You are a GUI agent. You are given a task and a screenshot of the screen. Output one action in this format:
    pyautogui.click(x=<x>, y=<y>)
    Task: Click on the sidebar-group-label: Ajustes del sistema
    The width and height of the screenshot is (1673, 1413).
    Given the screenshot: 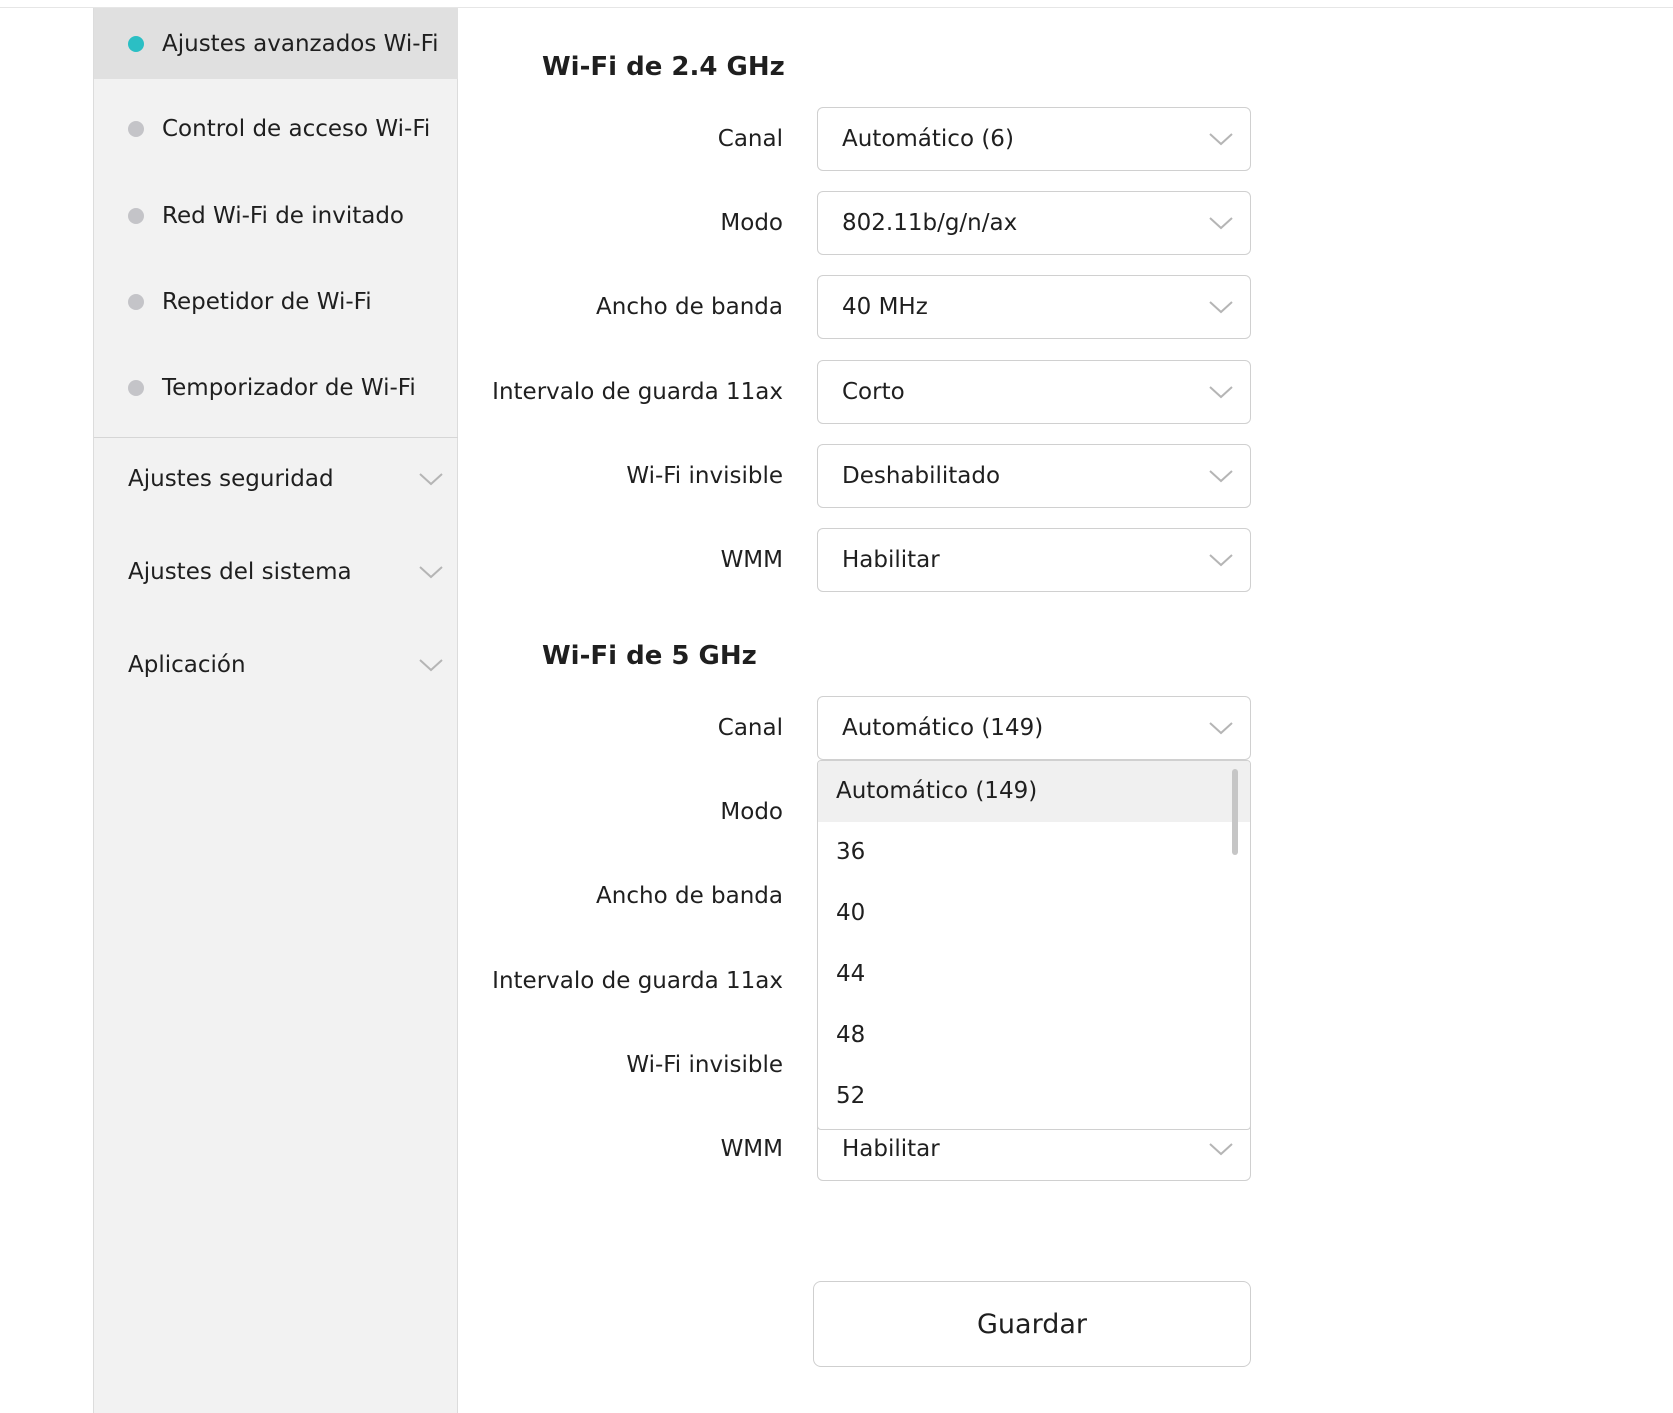 What is the action you would take?
    pyautogui.click(x=240, y=572)
    